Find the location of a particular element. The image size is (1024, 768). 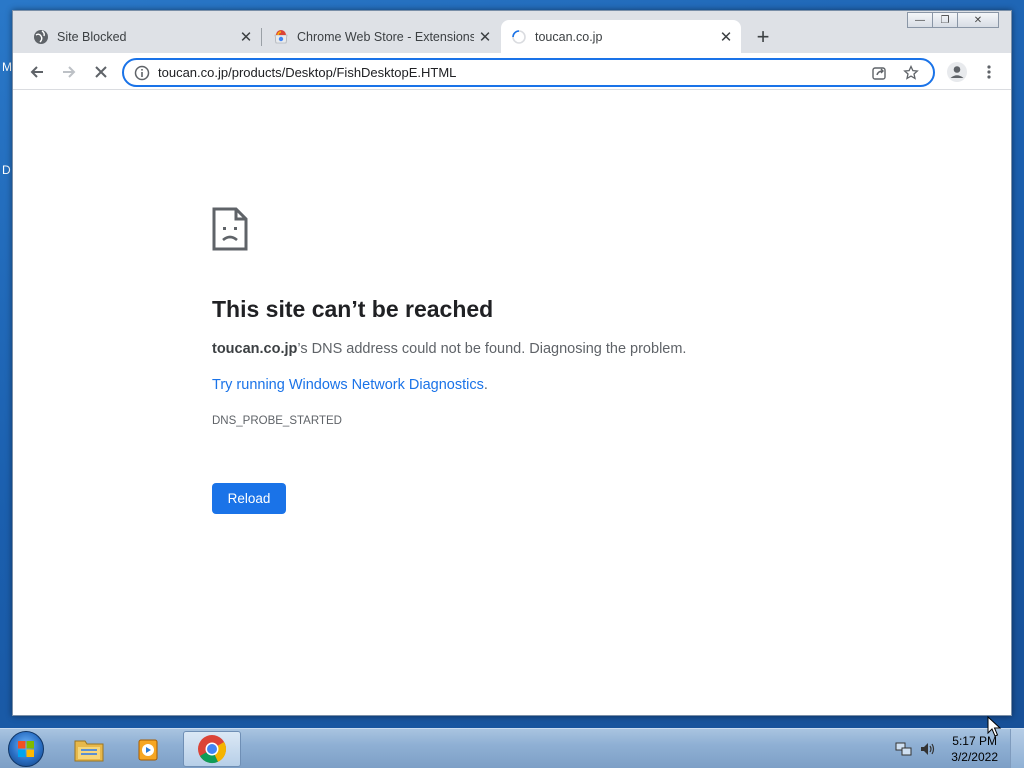

windows-logo-icon is located at coordinates (26, 749).